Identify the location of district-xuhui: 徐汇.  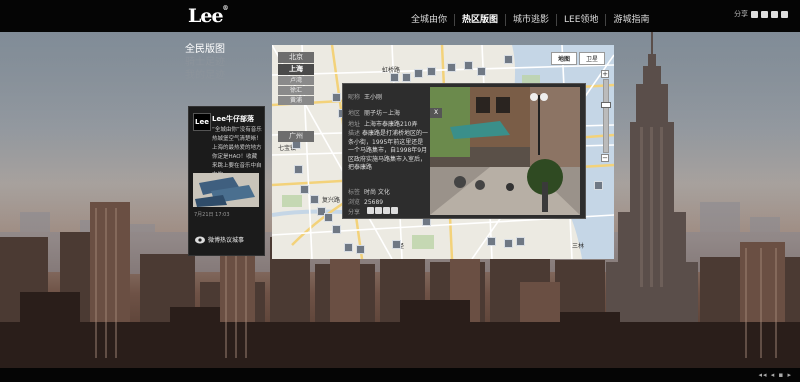
(296, 90).